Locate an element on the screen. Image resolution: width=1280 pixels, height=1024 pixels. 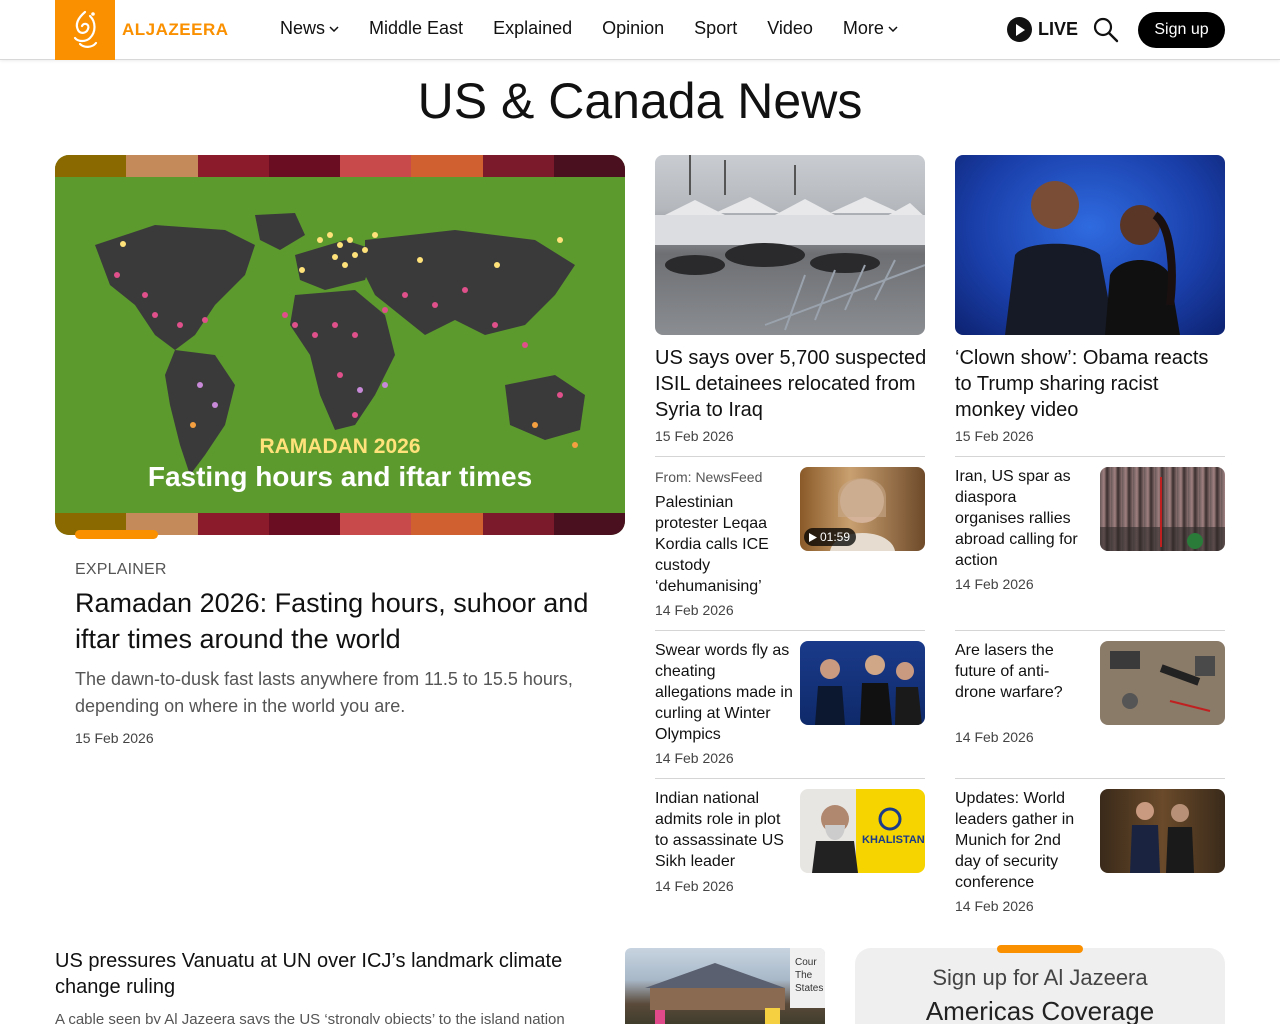
search-button is located at coordinates (1106, 30).